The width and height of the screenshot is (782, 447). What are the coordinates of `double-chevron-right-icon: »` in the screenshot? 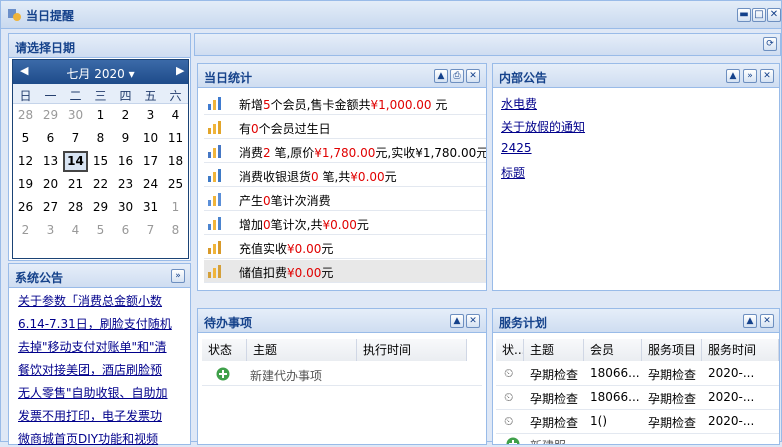 It's located at (178, 276).